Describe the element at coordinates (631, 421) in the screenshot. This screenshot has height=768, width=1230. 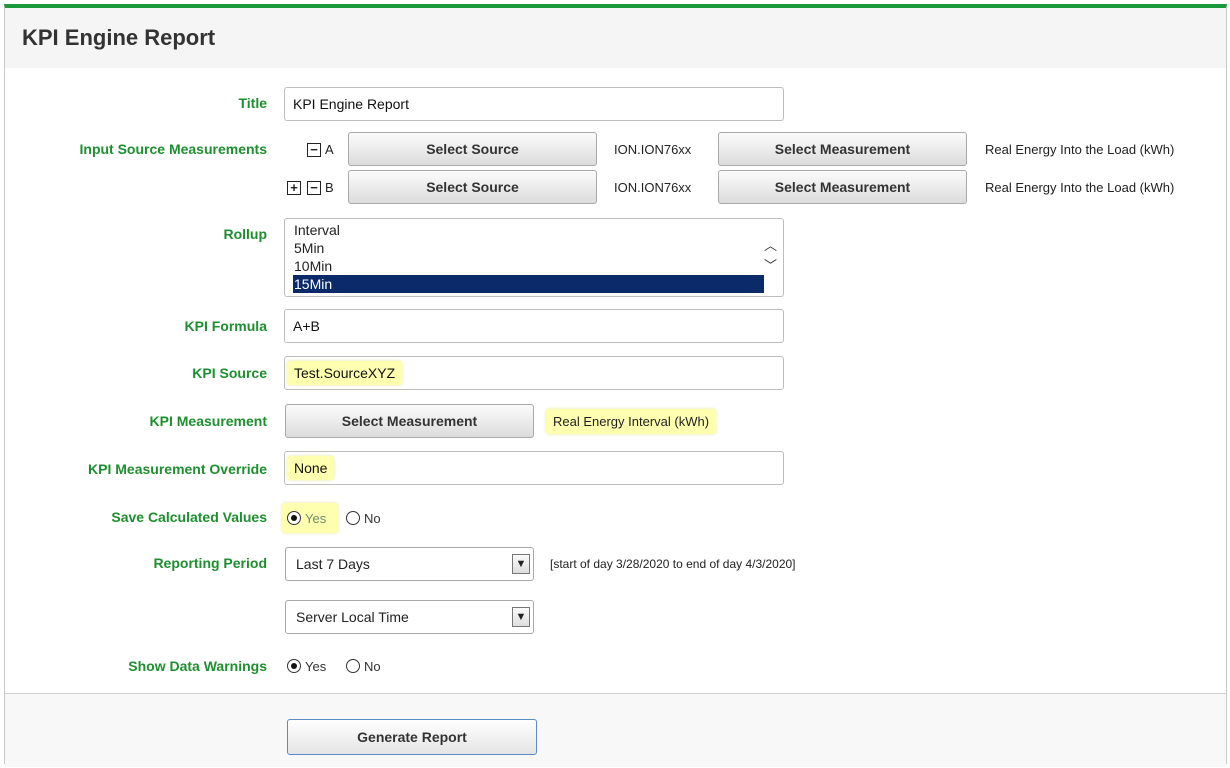
I see `kpi-measurement-value: Real Energy Interval (kWh)` at that location.